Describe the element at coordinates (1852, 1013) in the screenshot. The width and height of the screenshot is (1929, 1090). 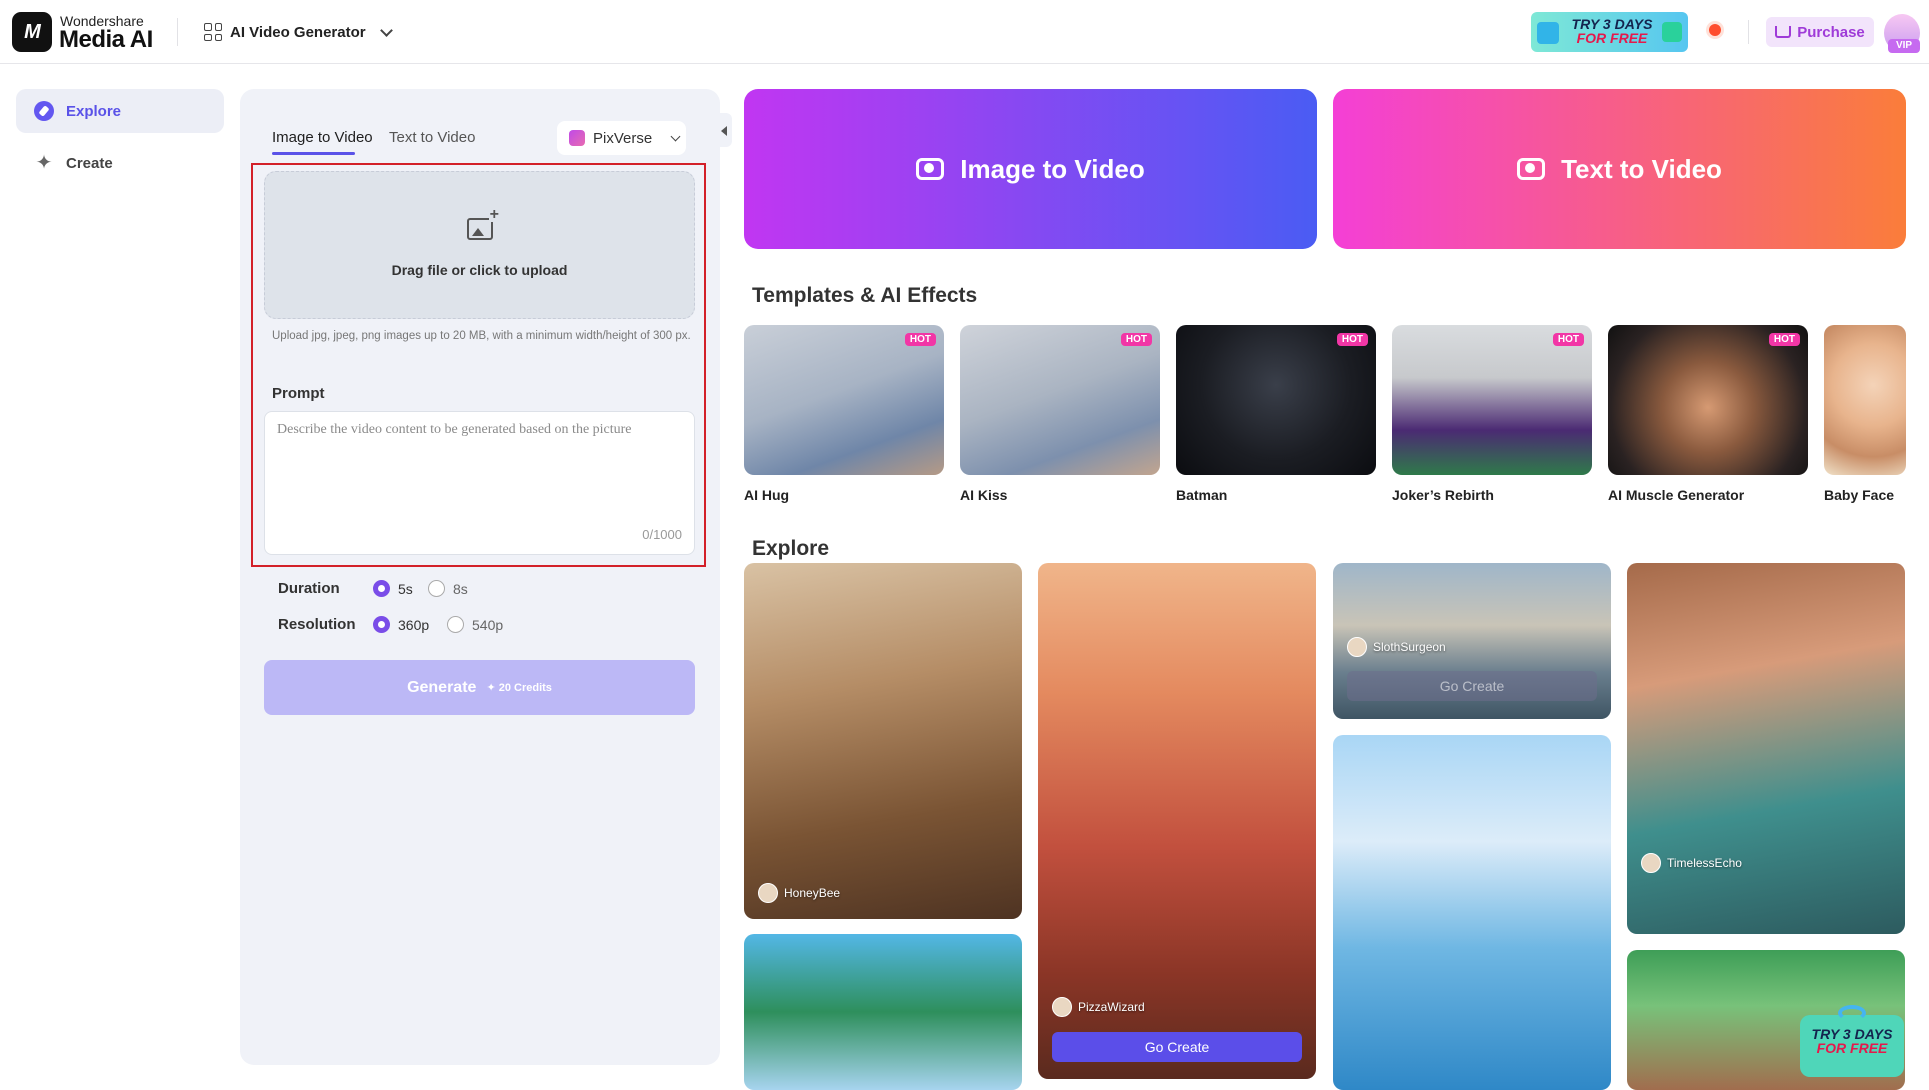
I see `gift-bow-icon` at that location.